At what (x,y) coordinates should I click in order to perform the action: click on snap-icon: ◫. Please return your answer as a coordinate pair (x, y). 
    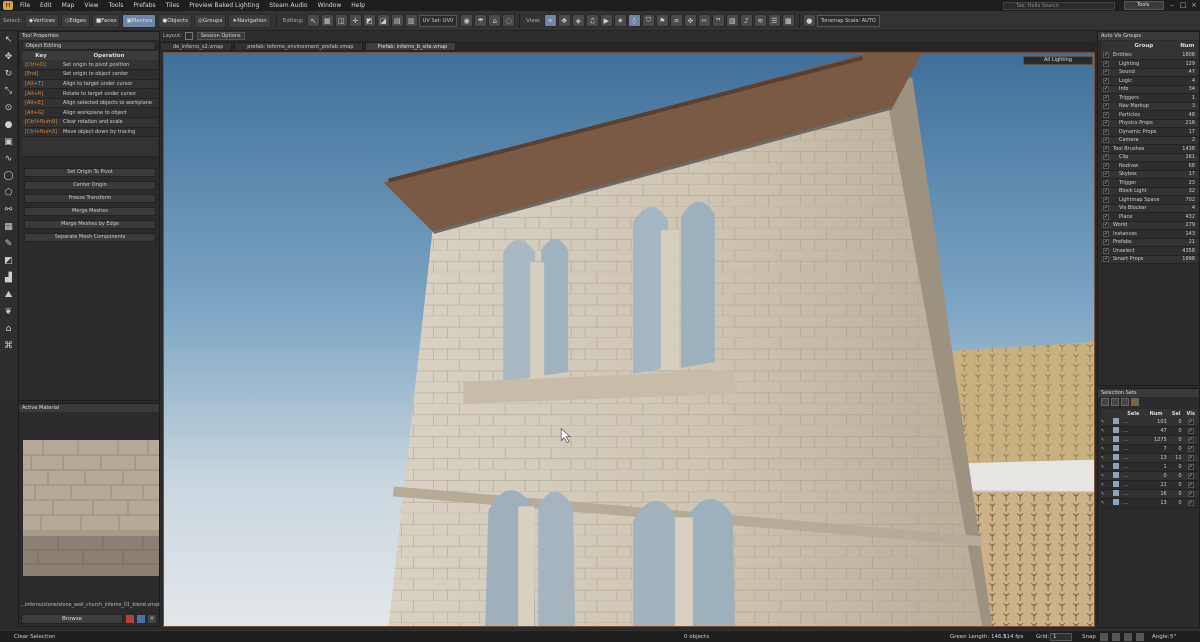
    Looking at the image, I should click on (341, 20).